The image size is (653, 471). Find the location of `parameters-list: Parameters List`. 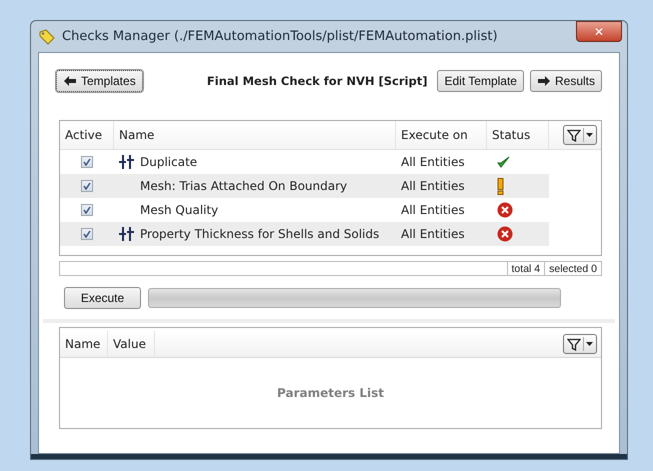

parameters-list: Parameters List is located at coordinates (330, 393).